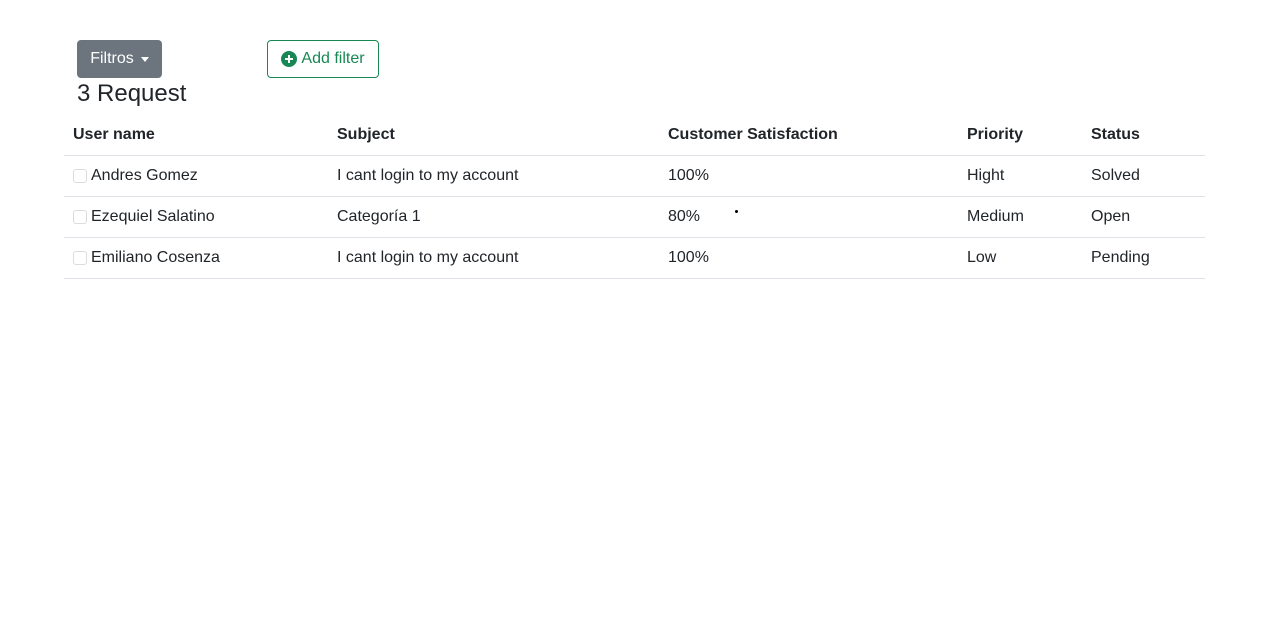  I want to click on add-filter-label: Add filter, so click(333, 58).